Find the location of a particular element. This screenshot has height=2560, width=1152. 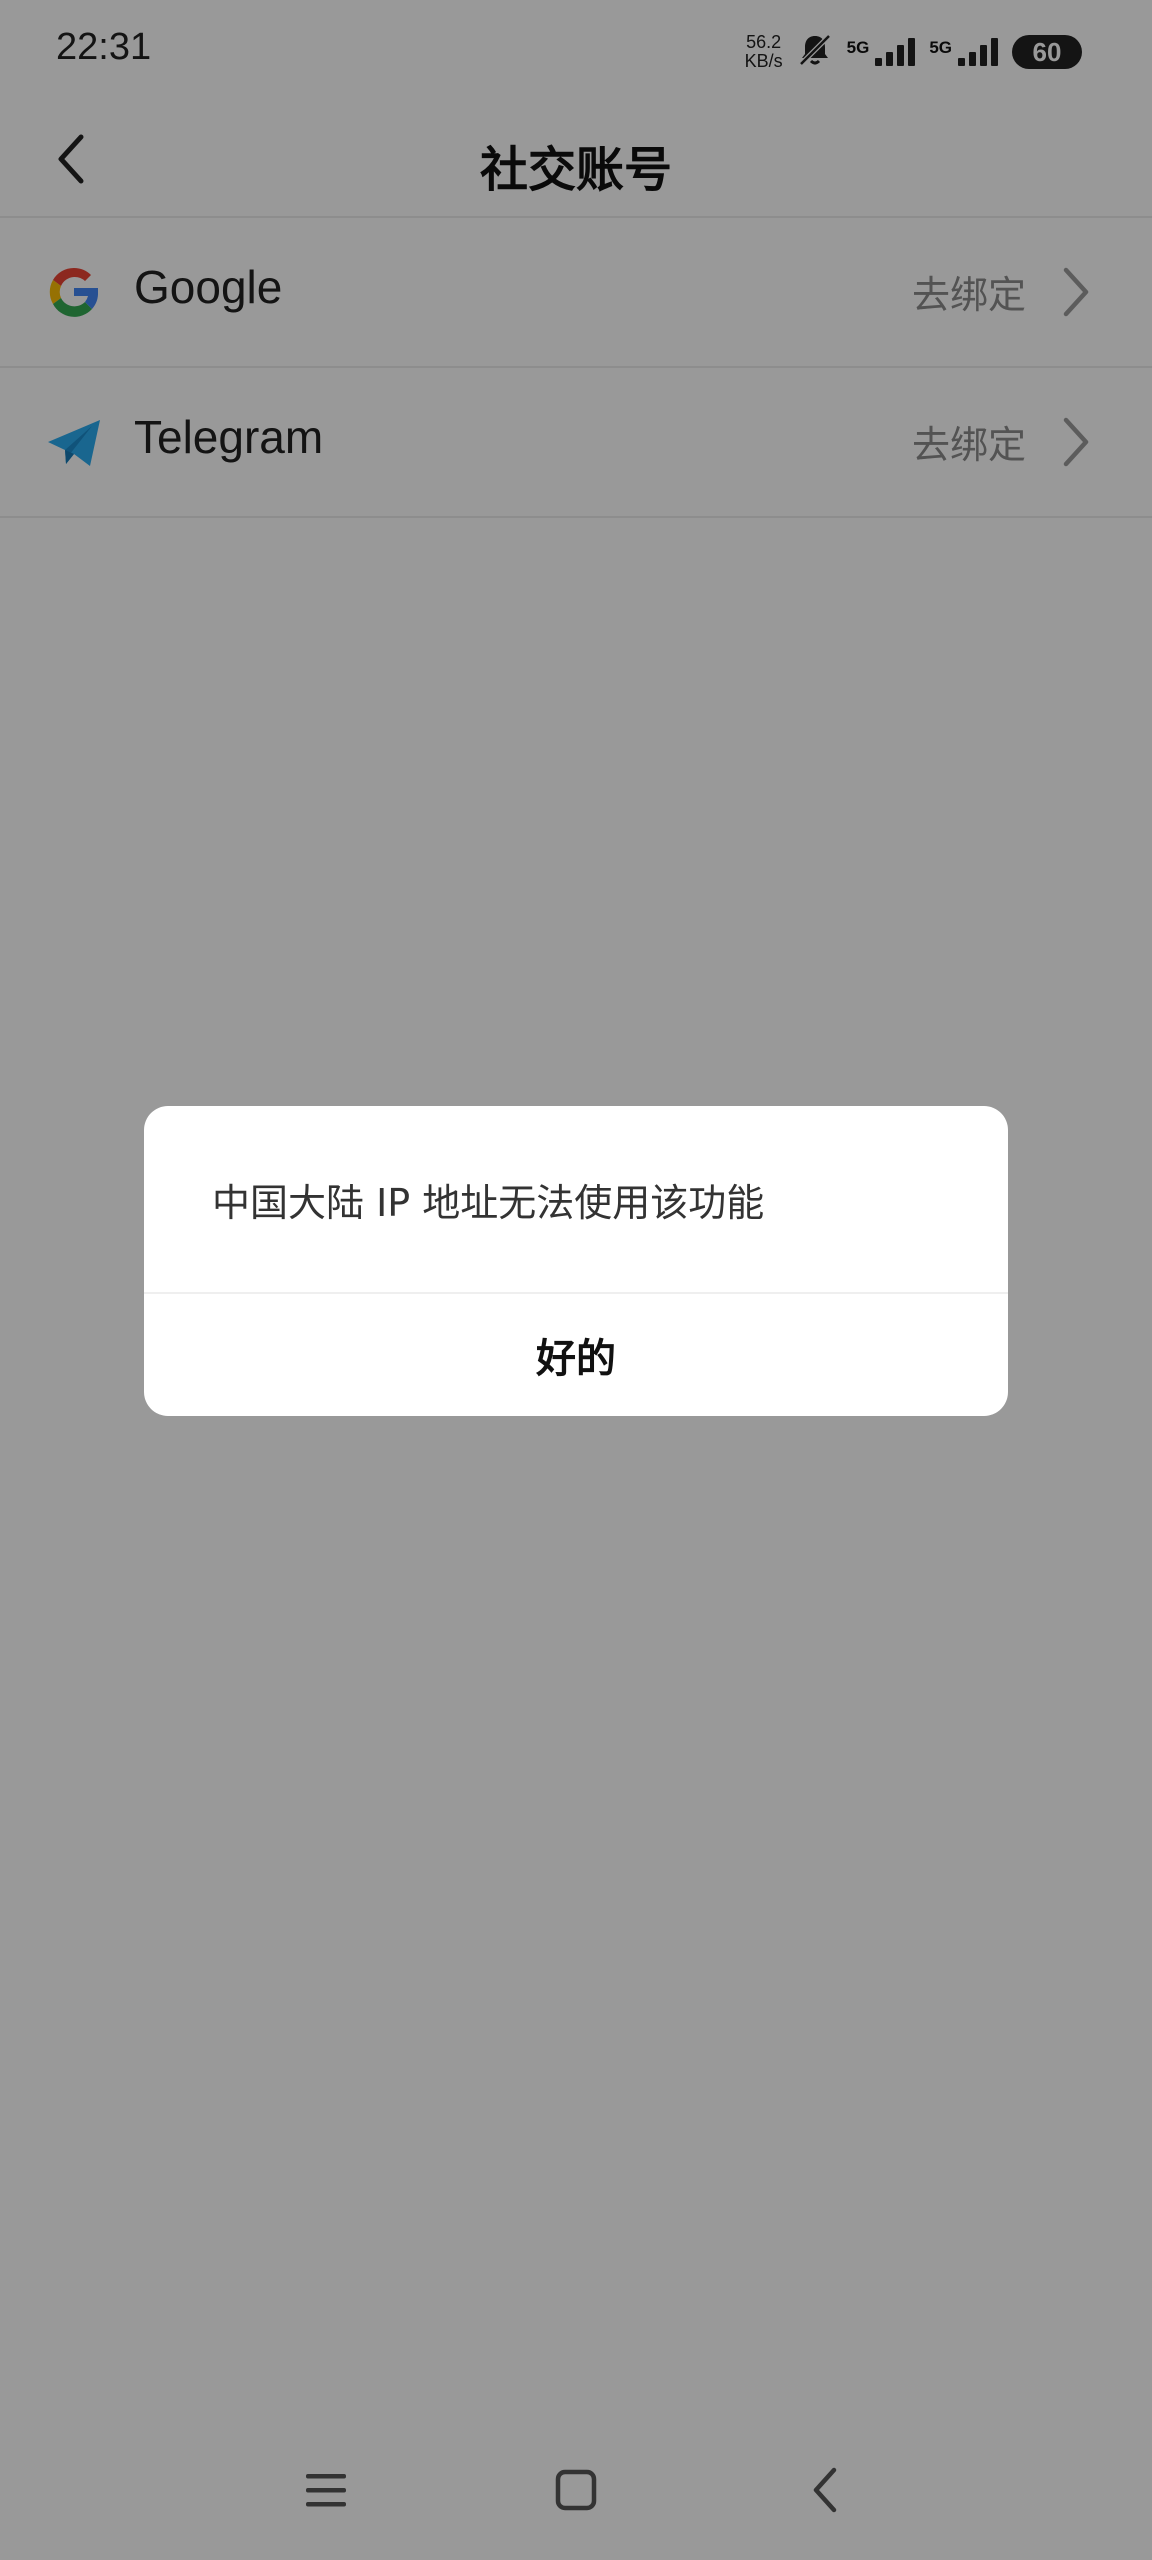

dialog-message: 中国大陆 IP 地址无法使用该功能 is located at coordinates (488, 1203).